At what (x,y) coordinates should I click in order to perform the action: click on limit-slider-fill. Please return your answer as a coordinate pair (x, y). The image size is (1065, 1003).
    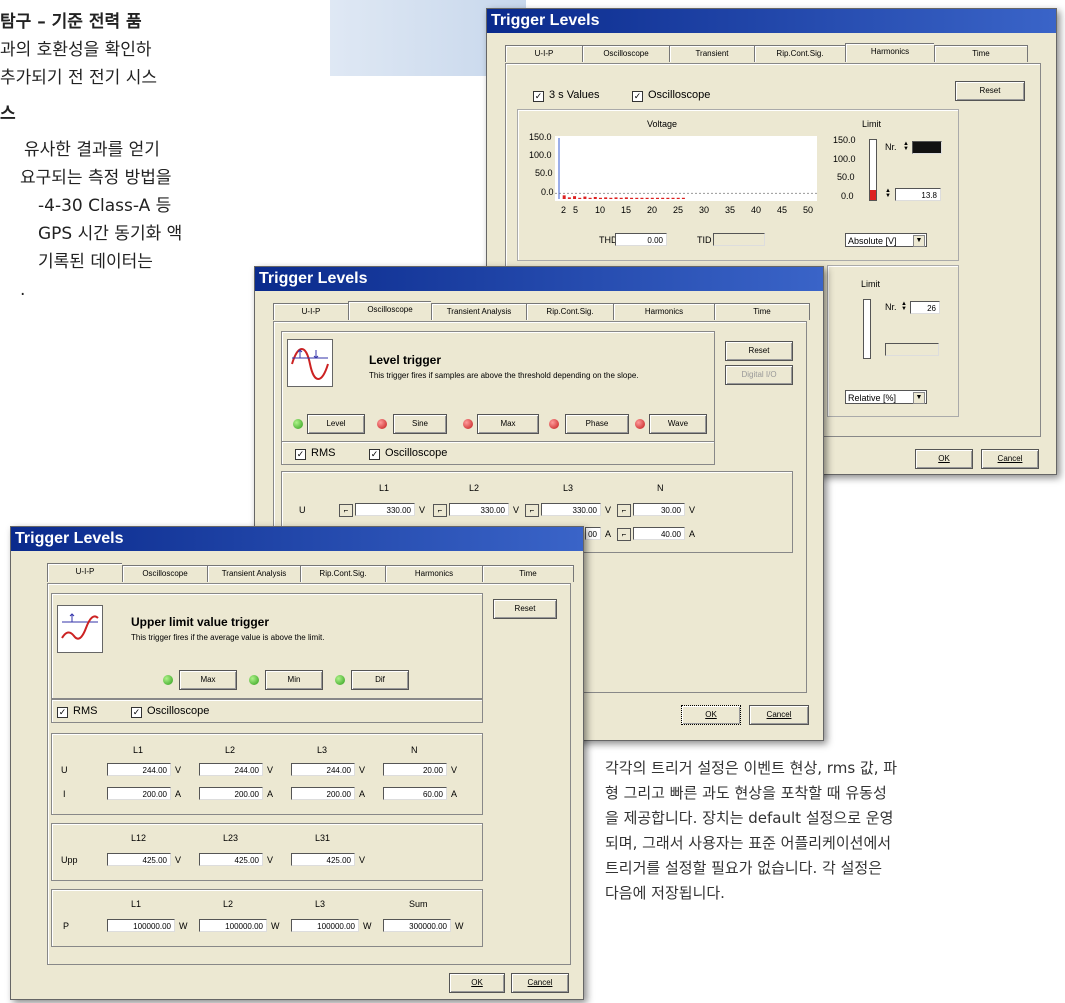
    Looking at the image, I should click on (873, 195).